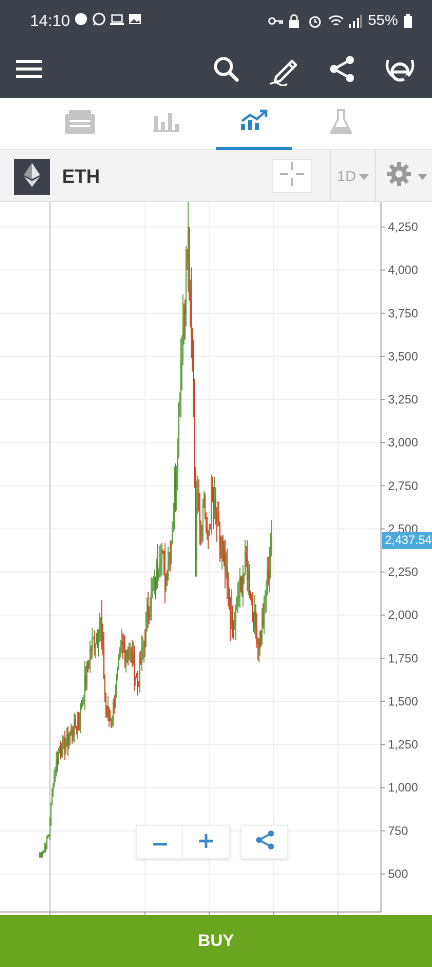 The height and width of the screenshot is (967, 432). What do you see at coordinates (135, 19) in the screenshot?
I see `gallery-icon` at bounding box center [135, 19].